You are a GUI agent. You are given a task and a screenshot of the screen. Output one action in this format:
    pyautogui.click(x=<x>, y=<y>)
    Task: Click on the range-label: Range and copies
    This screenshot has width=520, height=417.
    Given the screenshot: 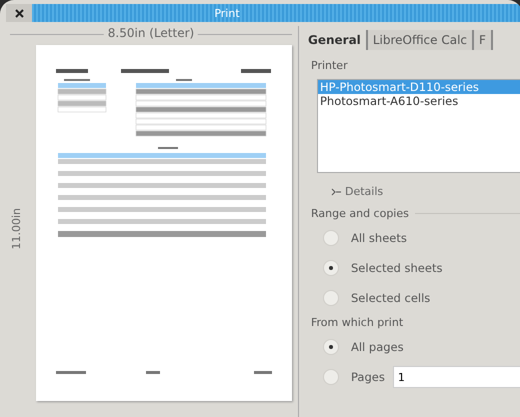 What is the action you would take?
    pyautogui.click(x=360, y=213)
    